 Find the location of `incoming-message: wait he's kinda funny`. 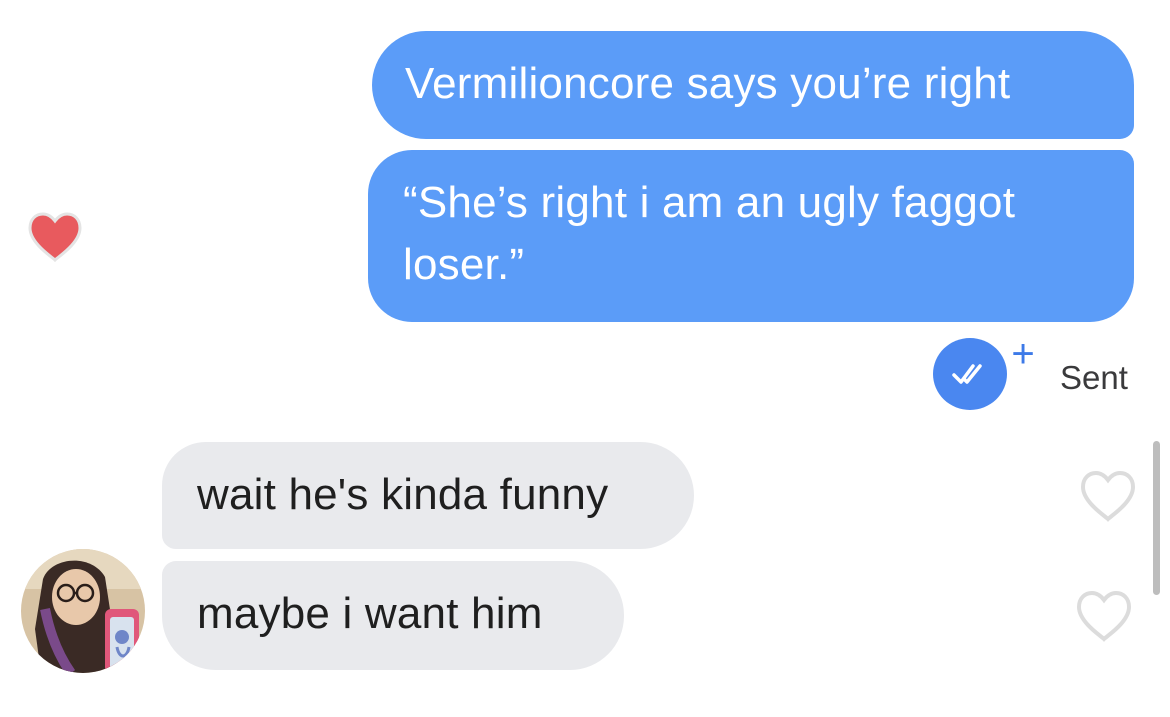

incoming-message: wait he's kinda funny is located at coordinates (428, 495).